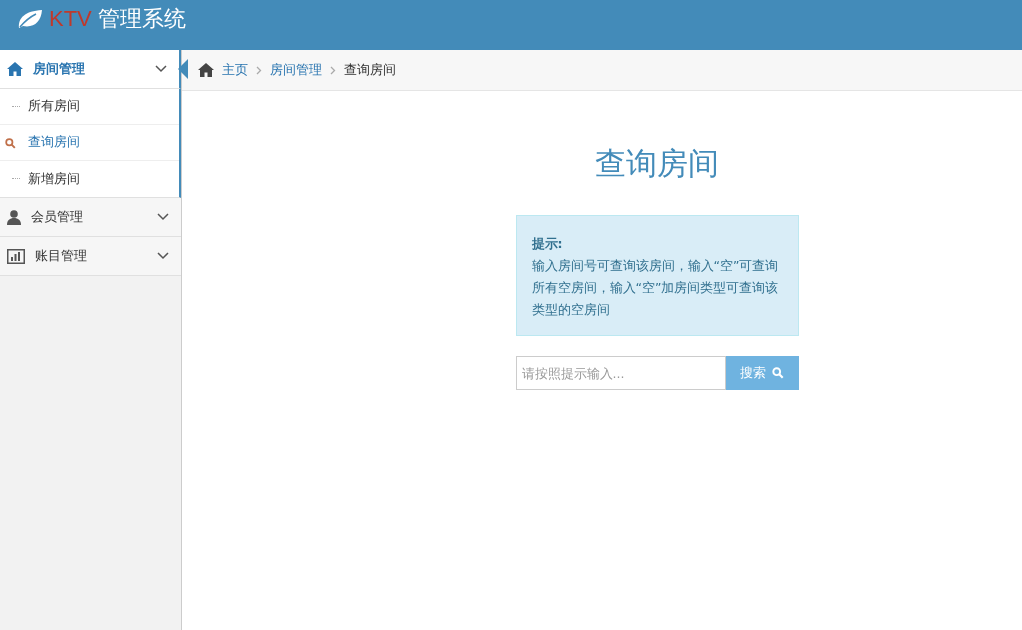 This screenshot has width=1022, height=630. Describe the element at coordinates (89, 143) in the screenshot. I see `submenu-item: 查询房间` at that location.